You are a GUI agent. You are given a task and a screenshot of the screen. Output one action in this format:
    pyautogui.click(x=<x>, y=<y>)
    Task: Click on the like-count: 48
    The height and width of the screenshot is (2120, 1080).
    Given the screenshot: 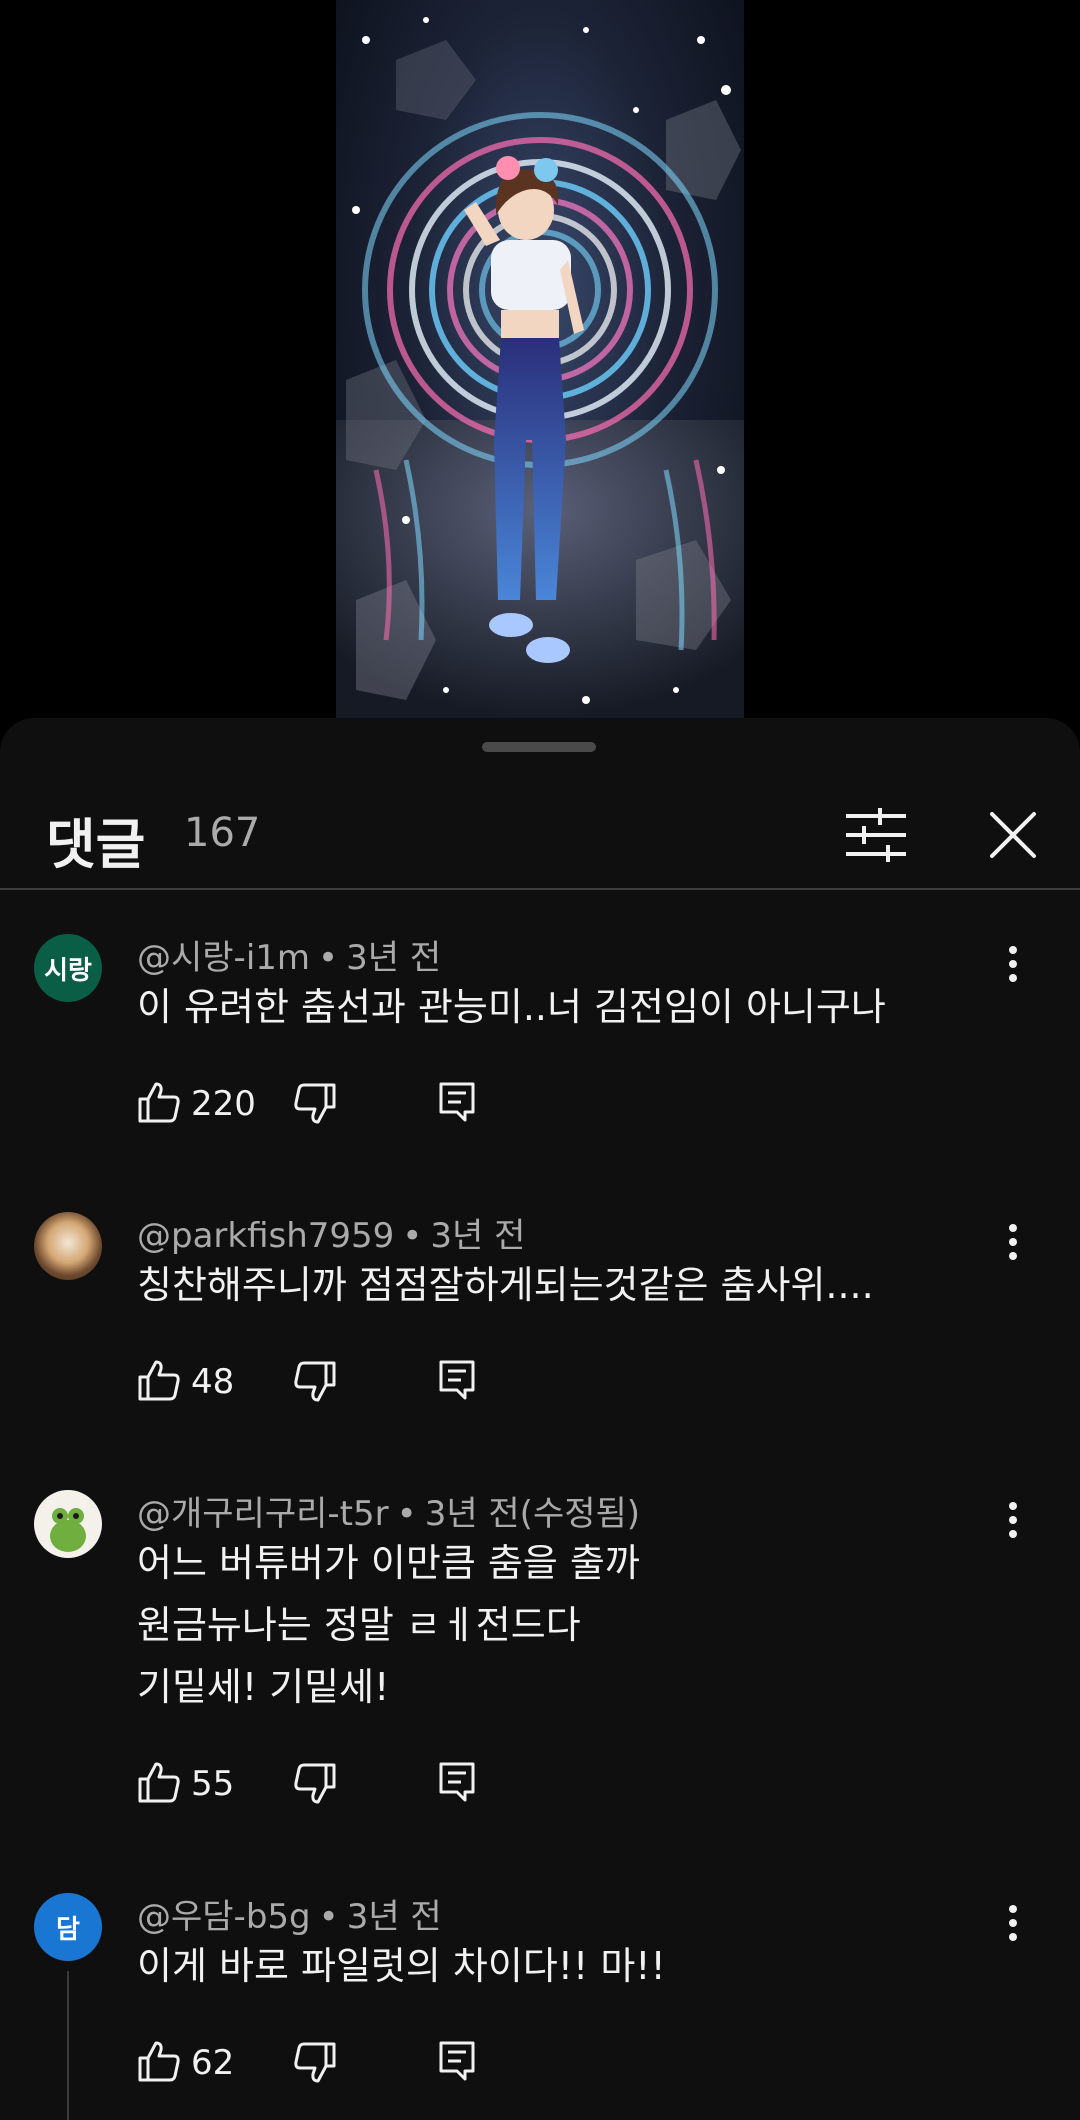 What is the action you would take?
    pyautogui.click(x=213, y=1382)
    